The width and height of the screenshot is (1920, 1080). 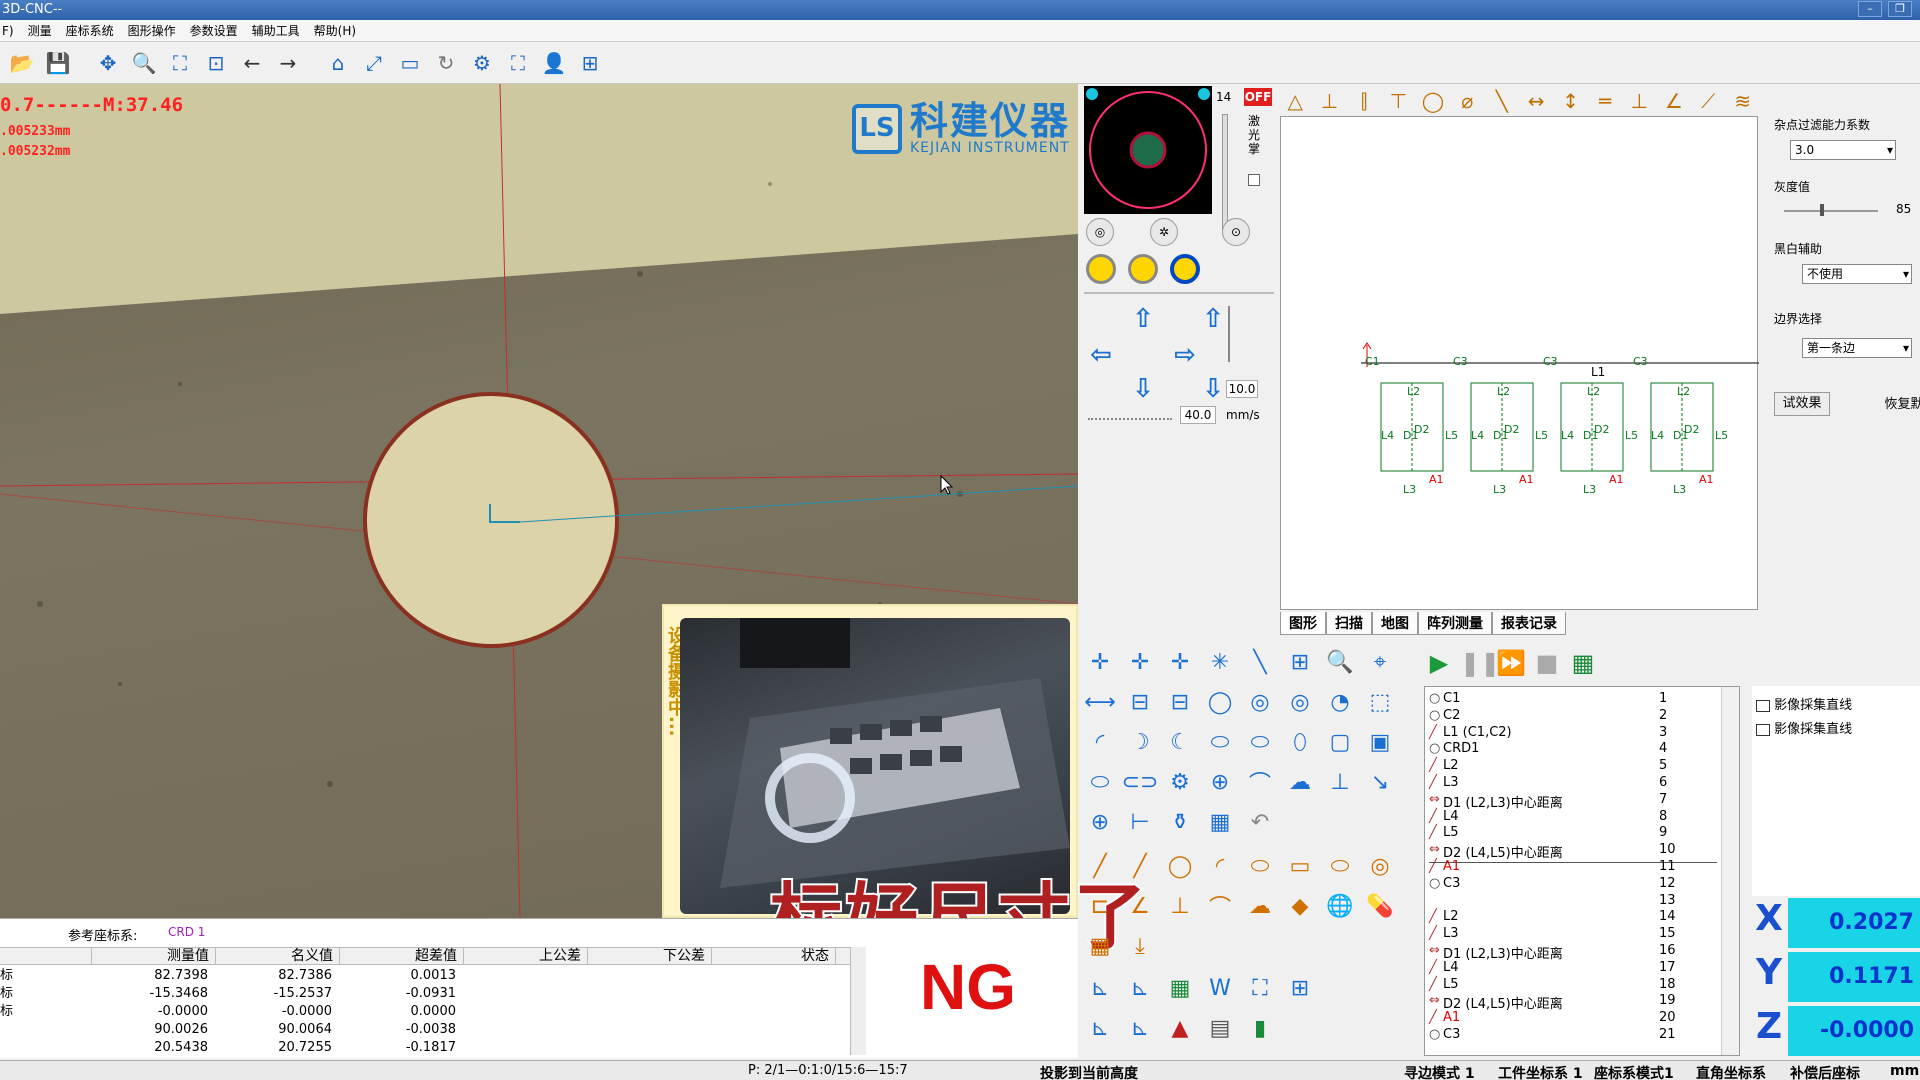 What do you see at coordinates (1340, 906) in the screenshot?
I see `globe-icon: 🌐` at bounding box center [1340, 906].